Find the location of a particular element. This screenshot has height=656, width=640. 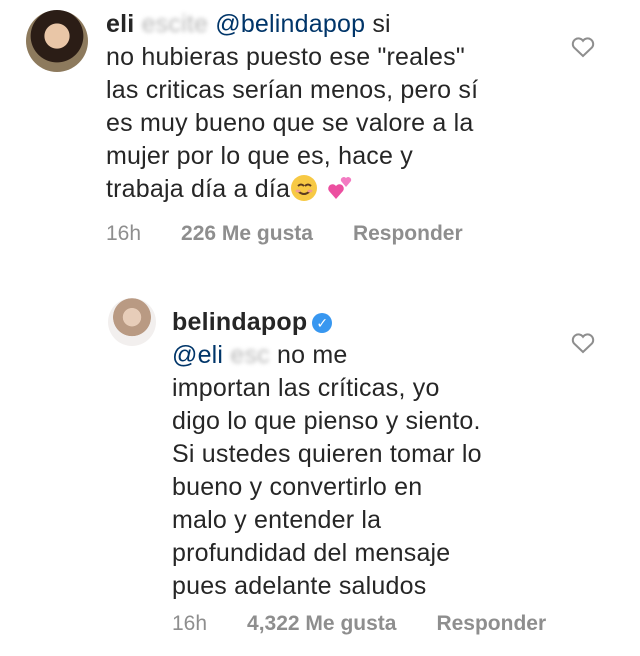

comment-1-time: 16h is located at coordinates (124, 233).